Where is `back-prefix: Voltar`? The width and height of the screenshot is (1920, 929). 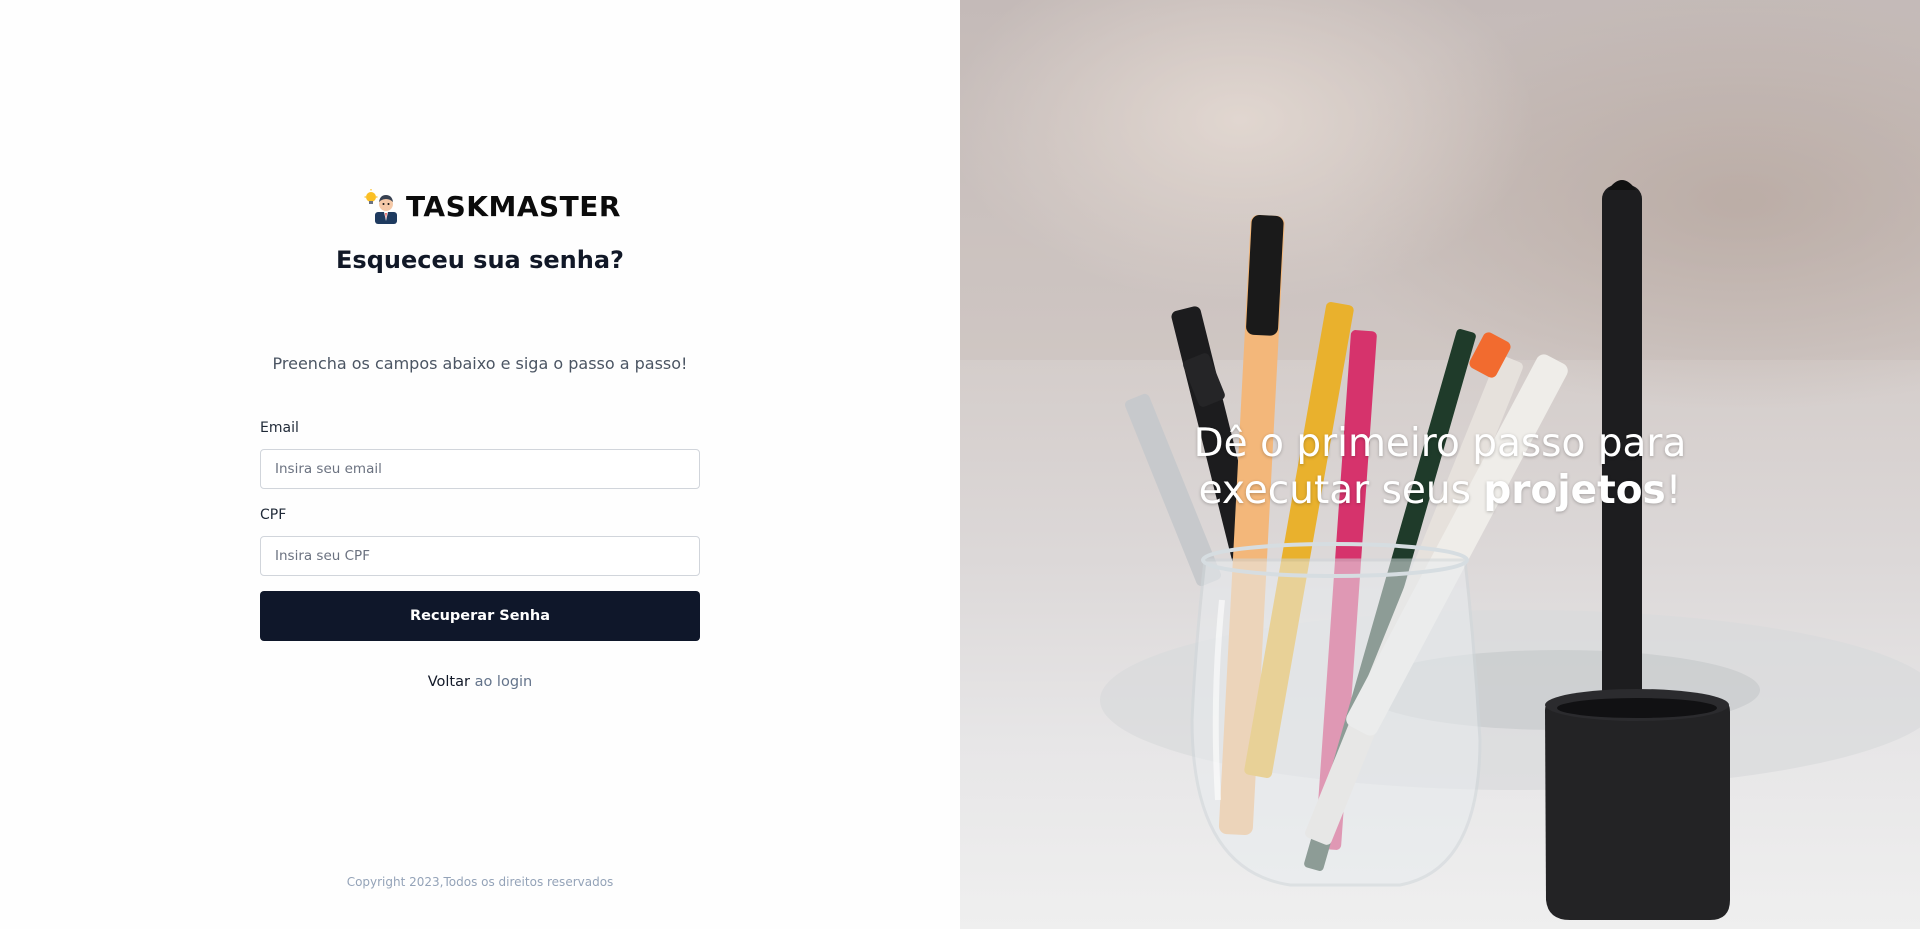 back-prefix: Voltar is located at coordinates (448, 682).